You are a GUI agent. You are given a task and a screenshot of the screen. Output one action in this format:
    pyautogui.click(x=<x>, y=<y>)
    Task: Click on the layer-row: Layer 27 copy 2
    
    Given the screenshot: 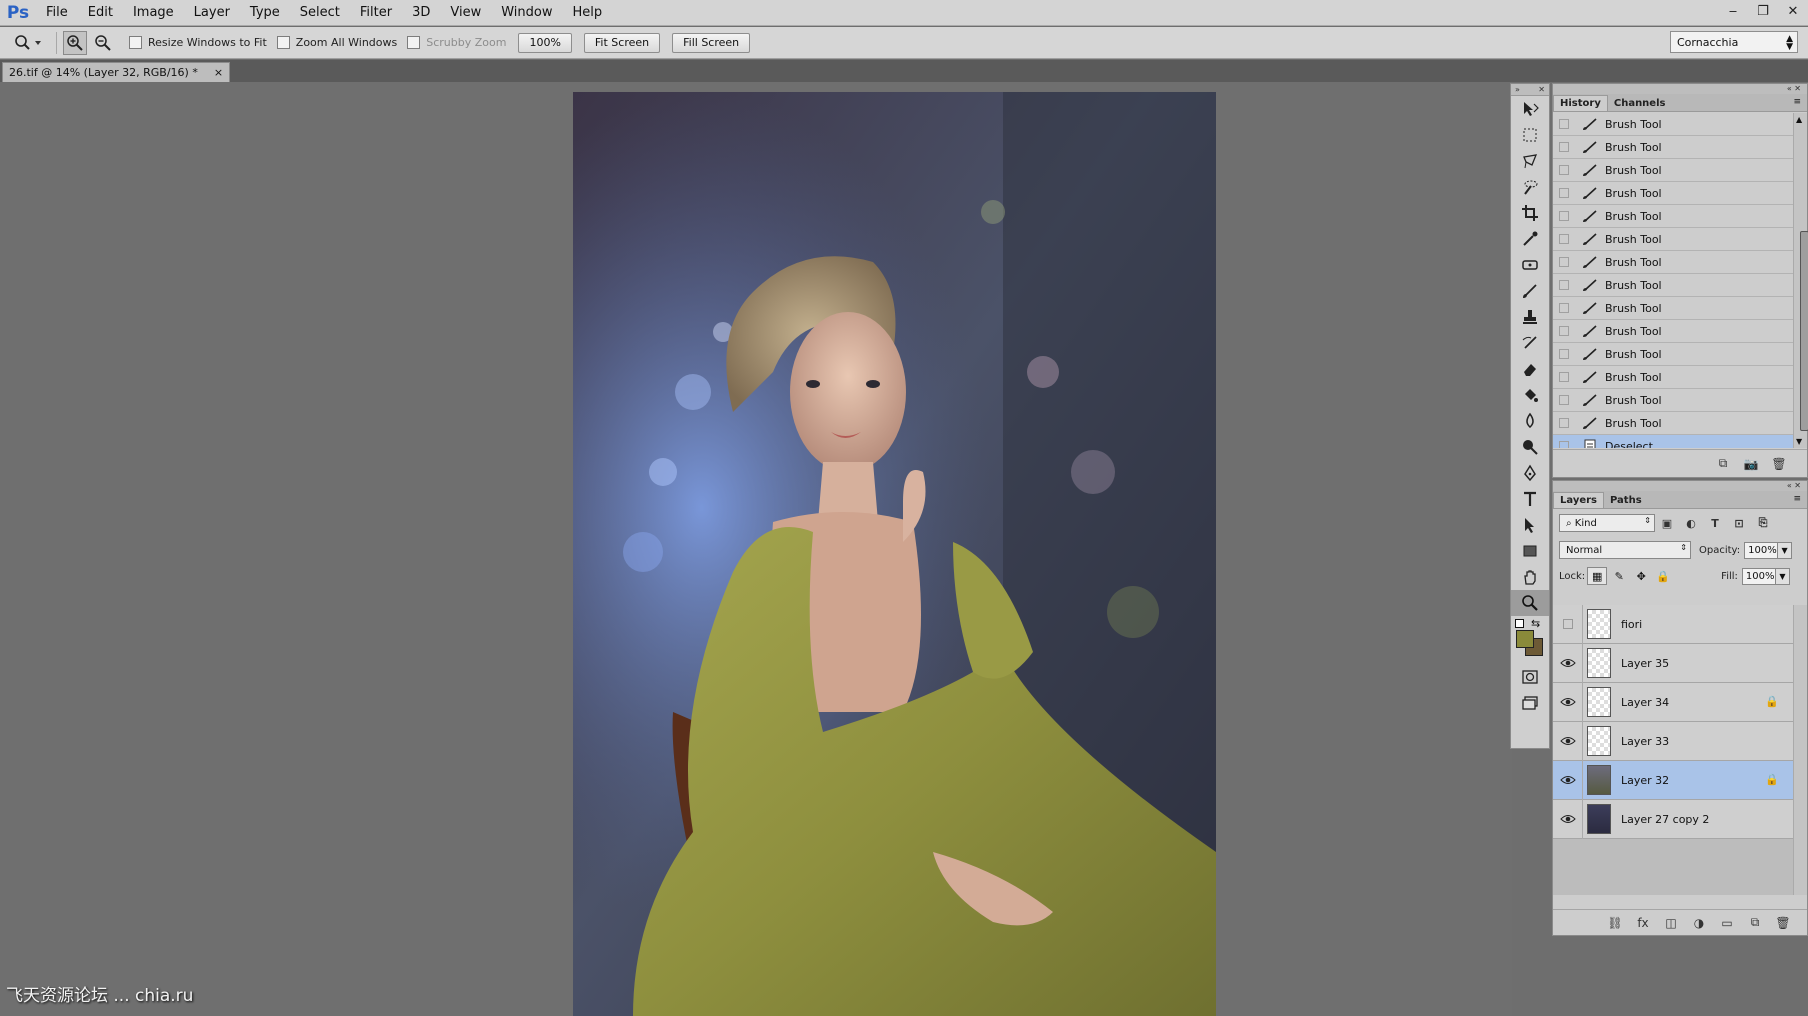 What is the action you would take?
    pyautogui.click(x=1673, y=819)
    